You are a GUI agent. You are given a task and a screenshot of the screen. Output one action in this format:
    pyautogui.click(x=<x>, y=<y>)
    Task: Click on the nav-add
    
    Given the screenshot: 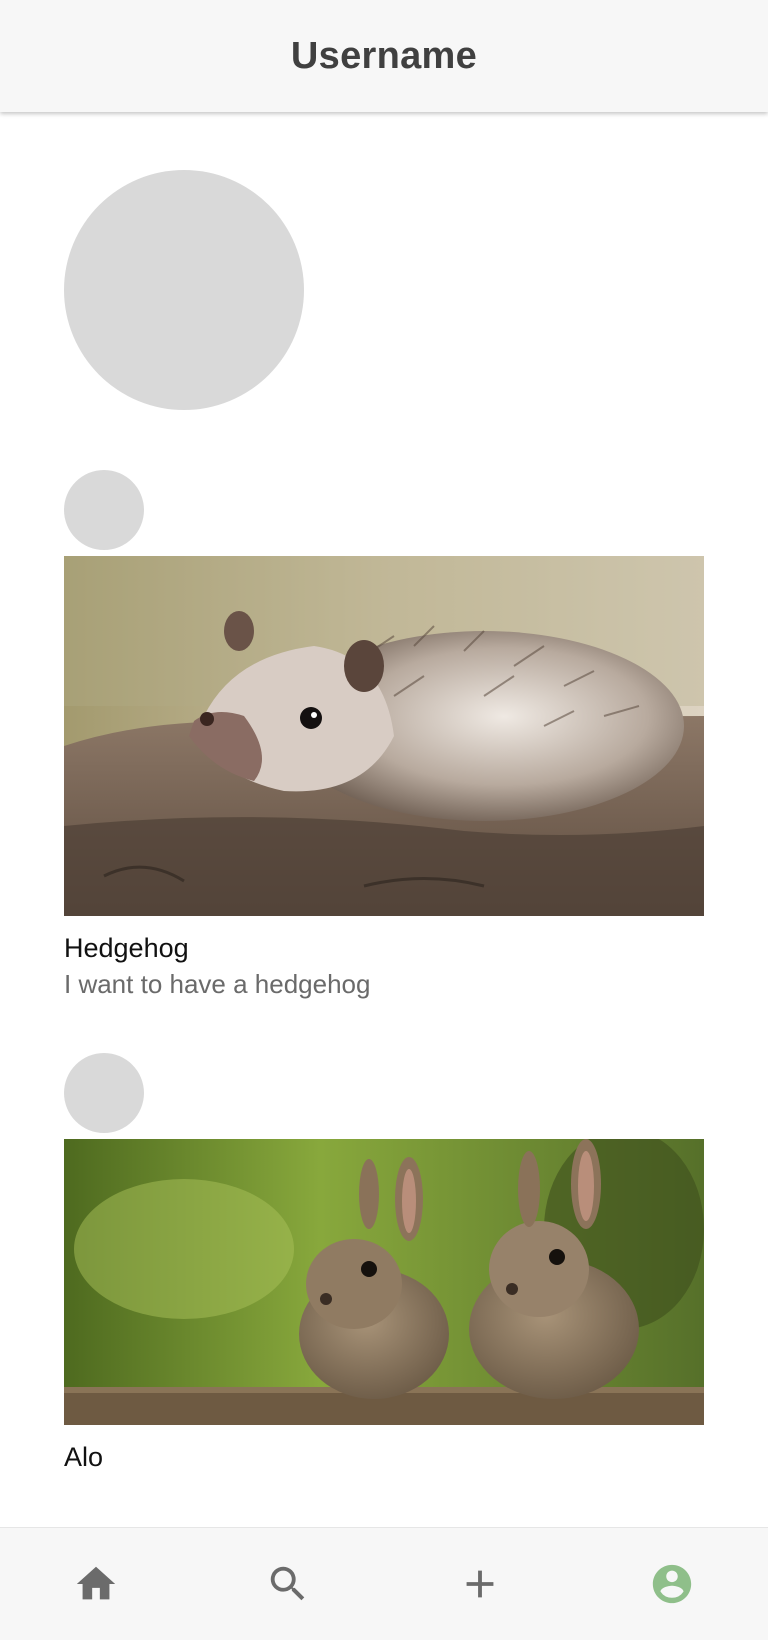 What is the action you would take?
    pyautogui.click(x=480, y=1584)
    